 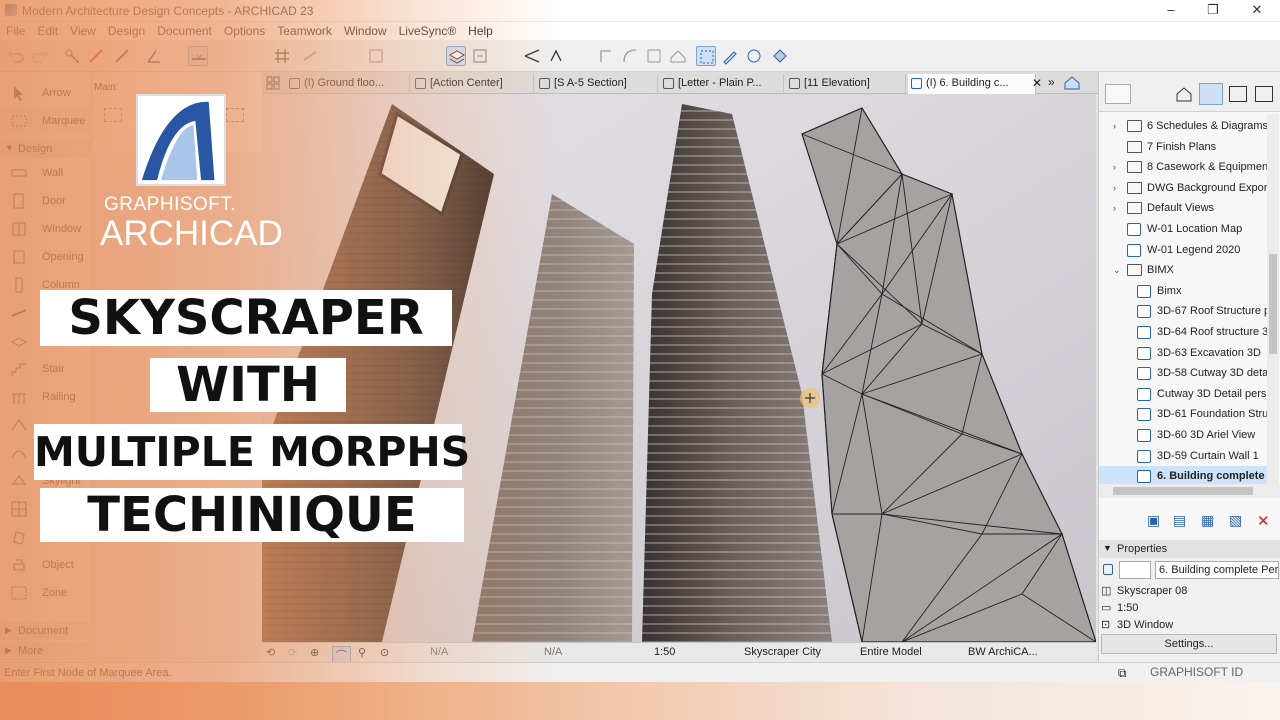 I want to click on expand-toggle-icon: ⌄, so click(x=1117, y=270).